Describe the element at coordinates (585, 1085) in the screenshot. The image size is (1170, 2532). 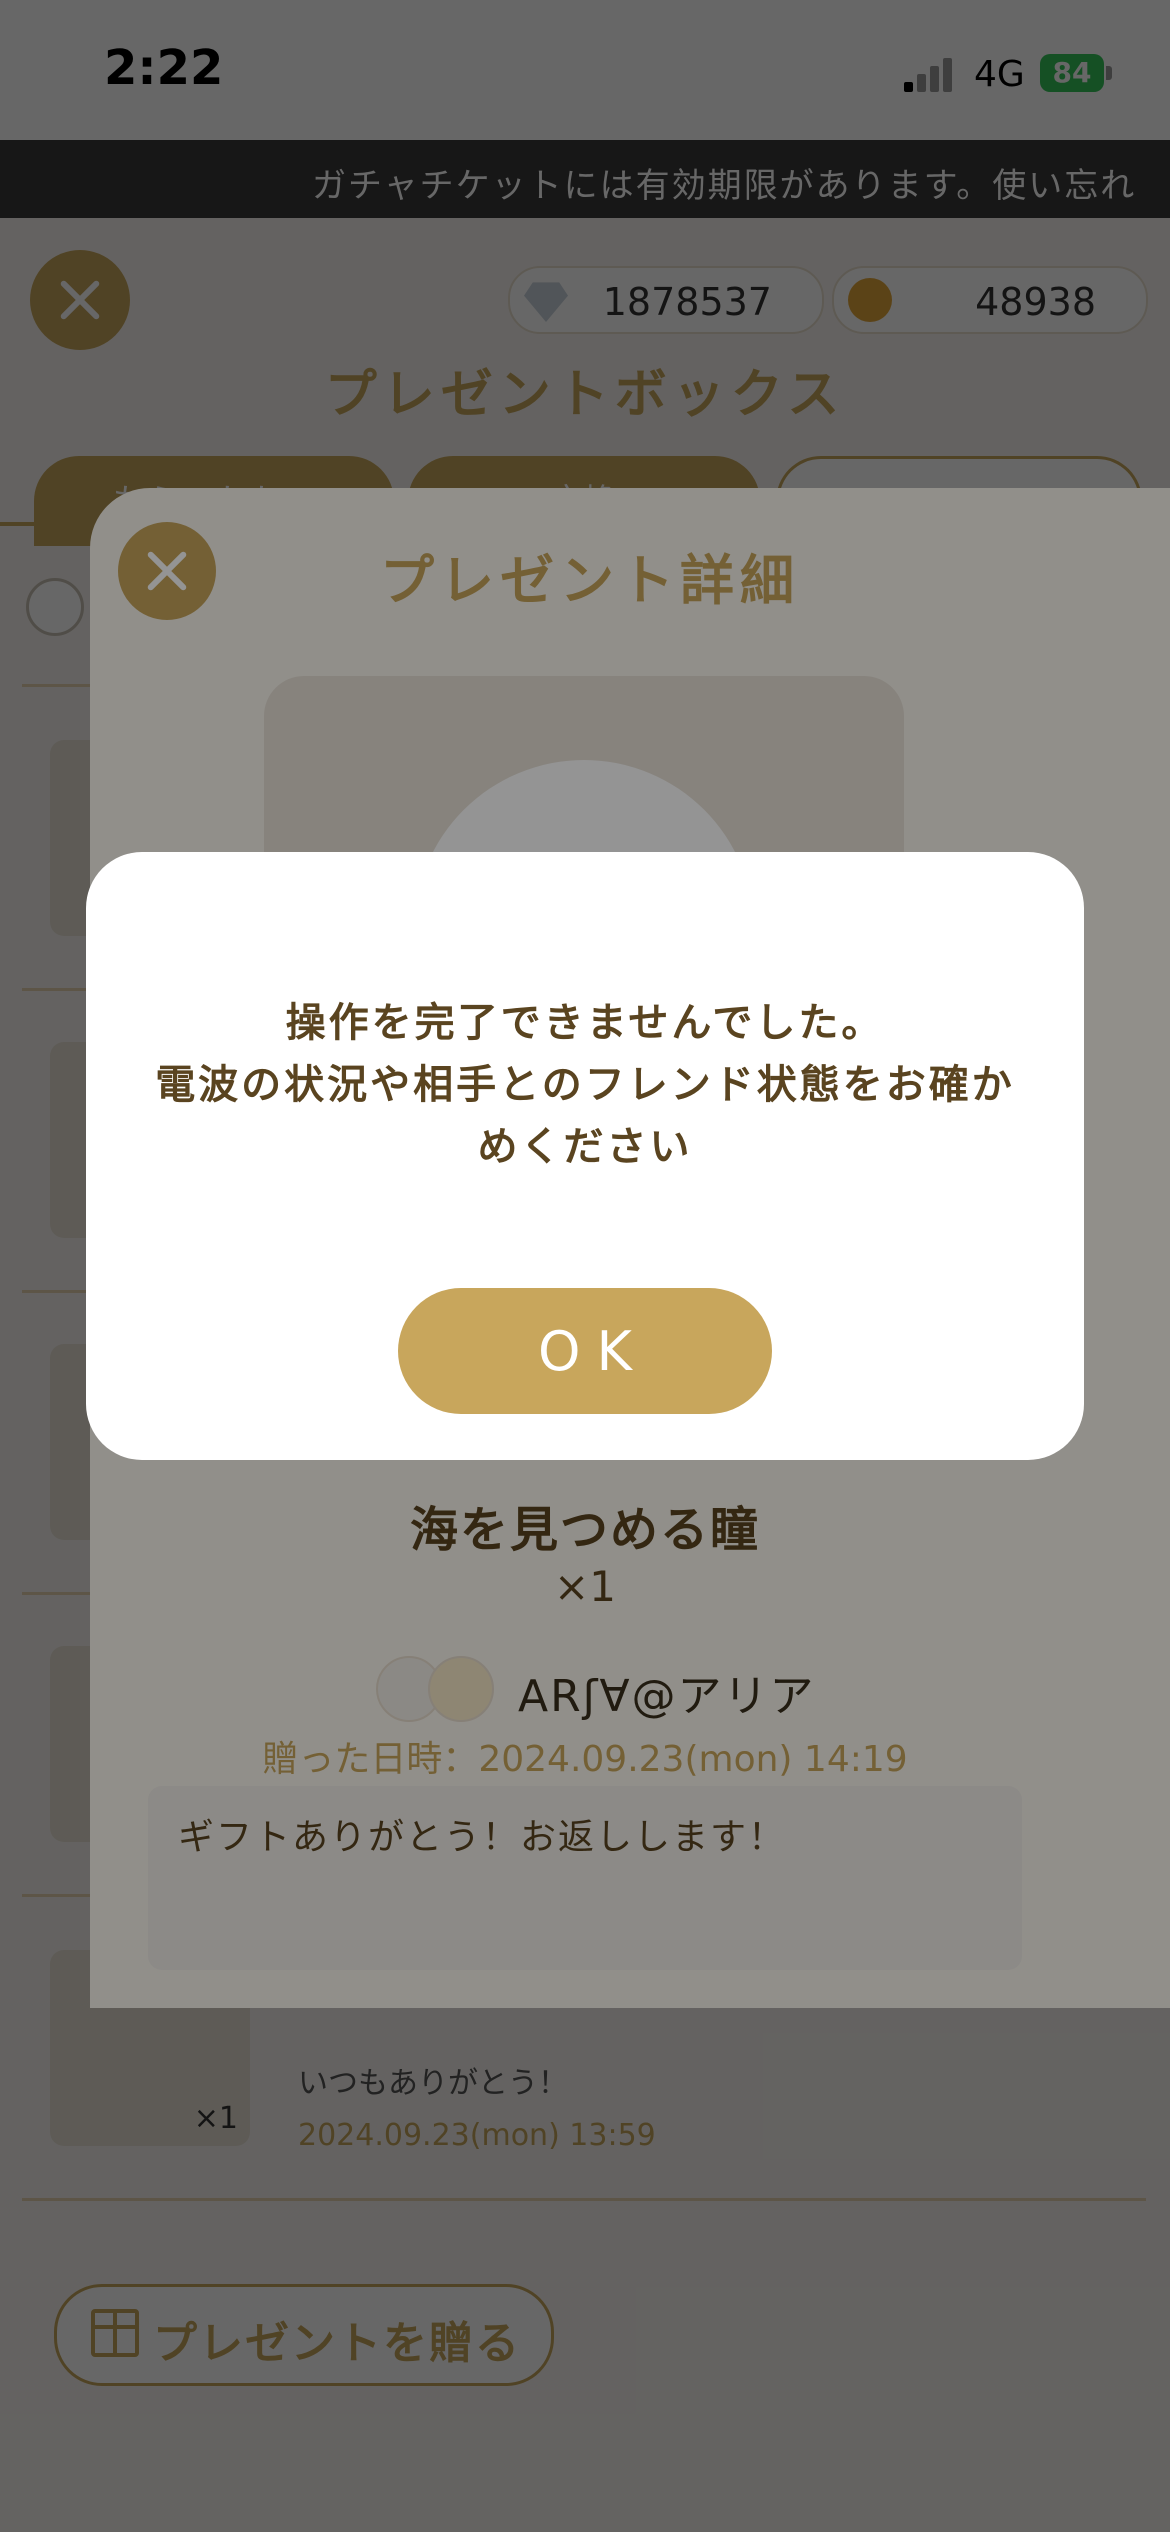
I see `dialog-message-line: 電波の状況や相手とのフレンド状態をお確か` at that location.